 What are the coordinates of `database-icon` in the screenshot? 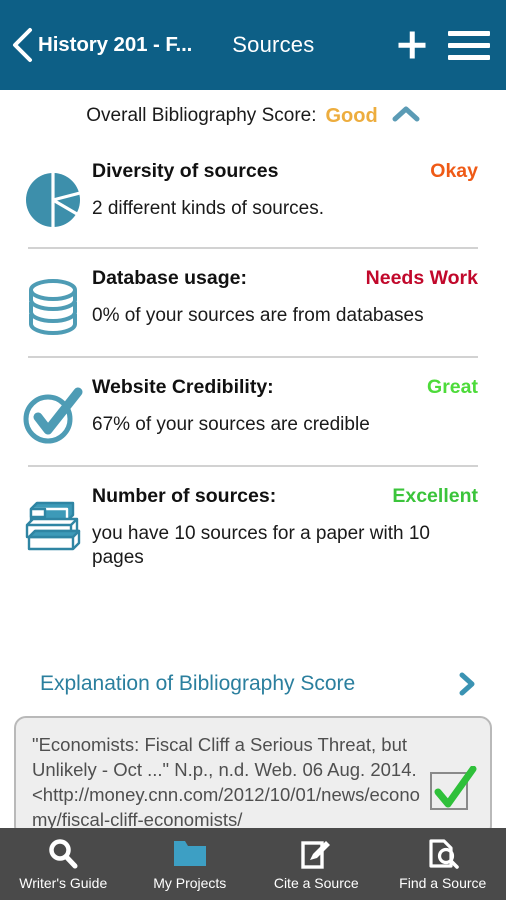 It's located at (53, 310).